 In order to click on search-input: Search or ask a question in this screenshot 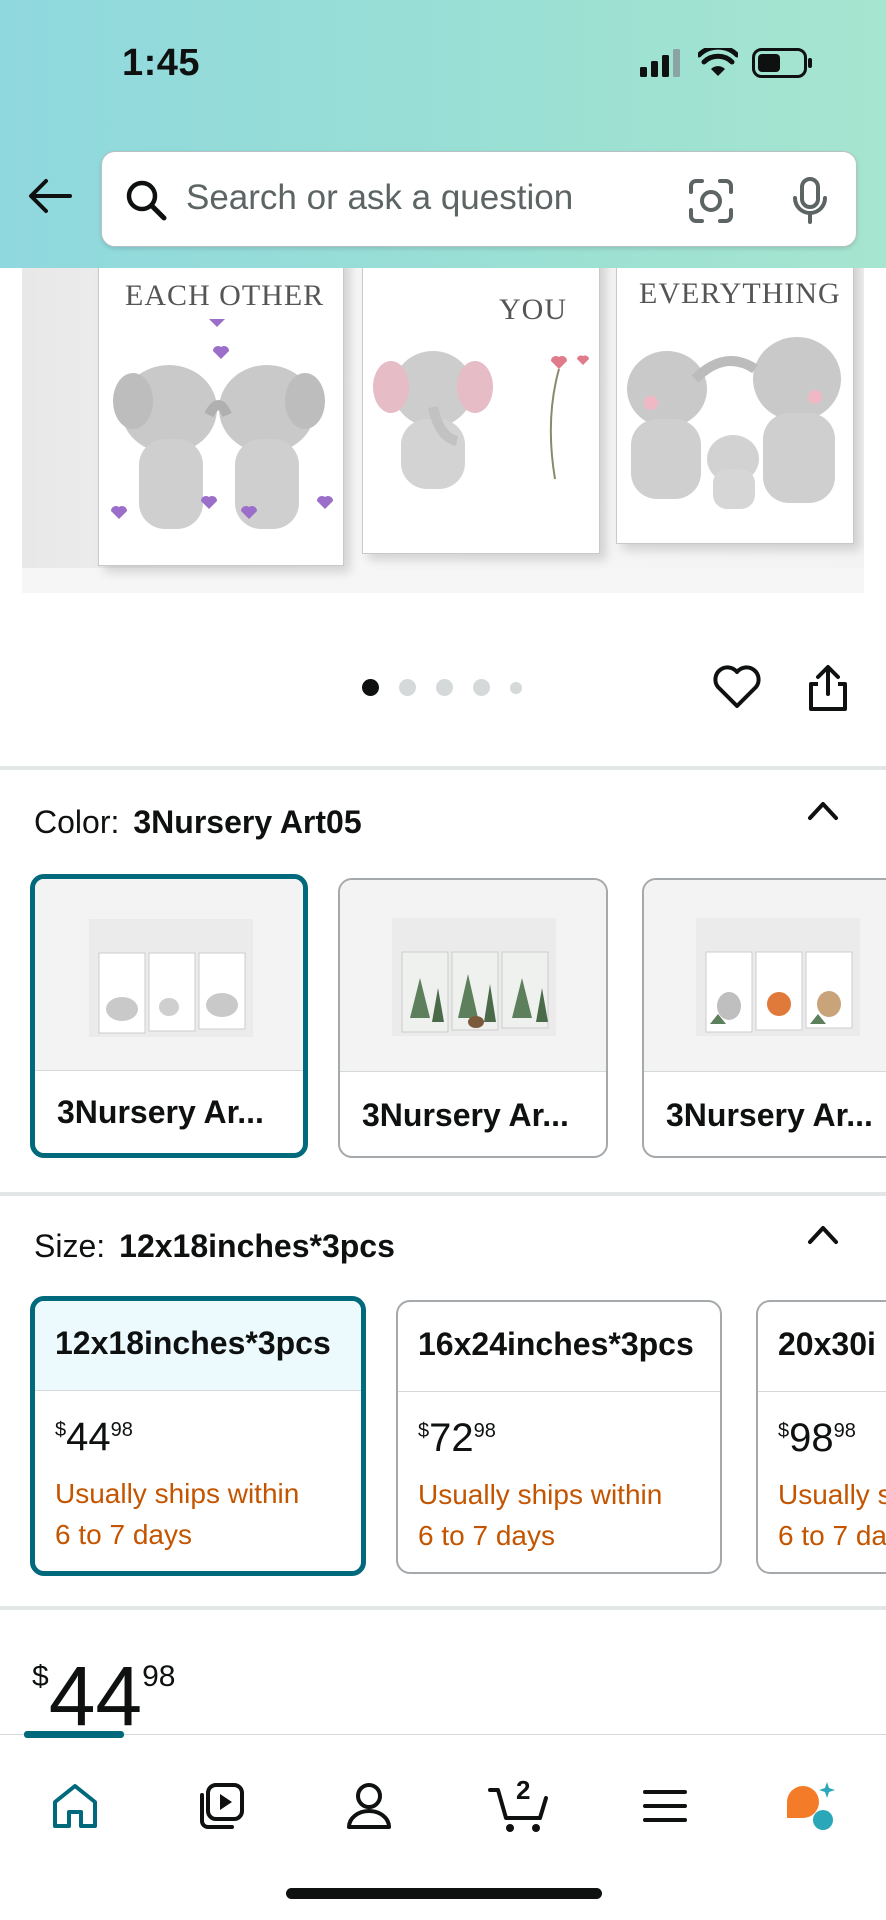, I will do `click(479, 199)`.